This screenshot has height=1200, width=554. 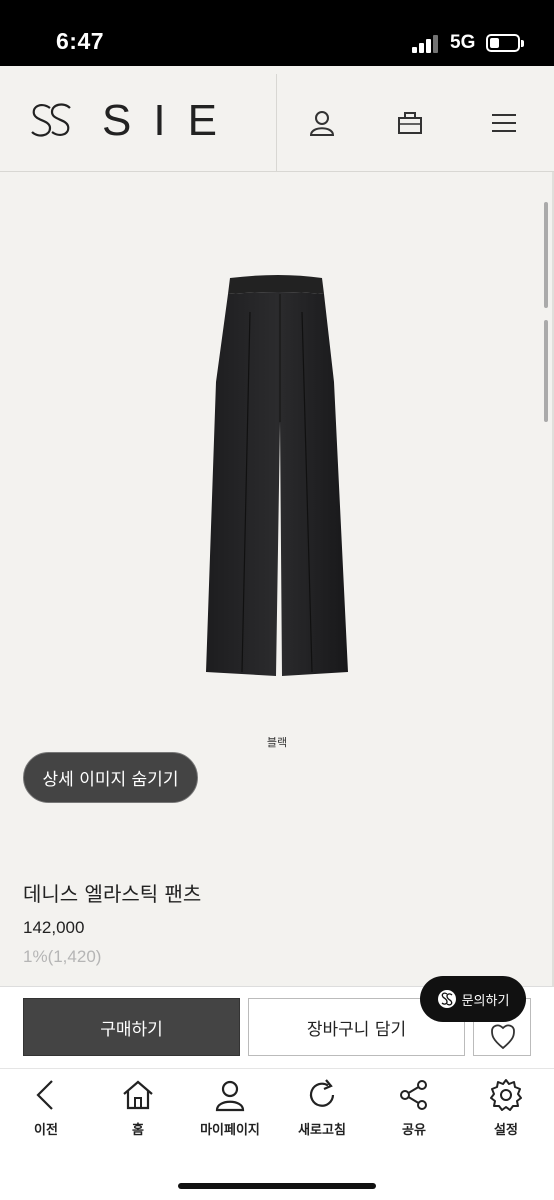 I want to click on nav-settings: 설정, so click(x=506, y=1112).